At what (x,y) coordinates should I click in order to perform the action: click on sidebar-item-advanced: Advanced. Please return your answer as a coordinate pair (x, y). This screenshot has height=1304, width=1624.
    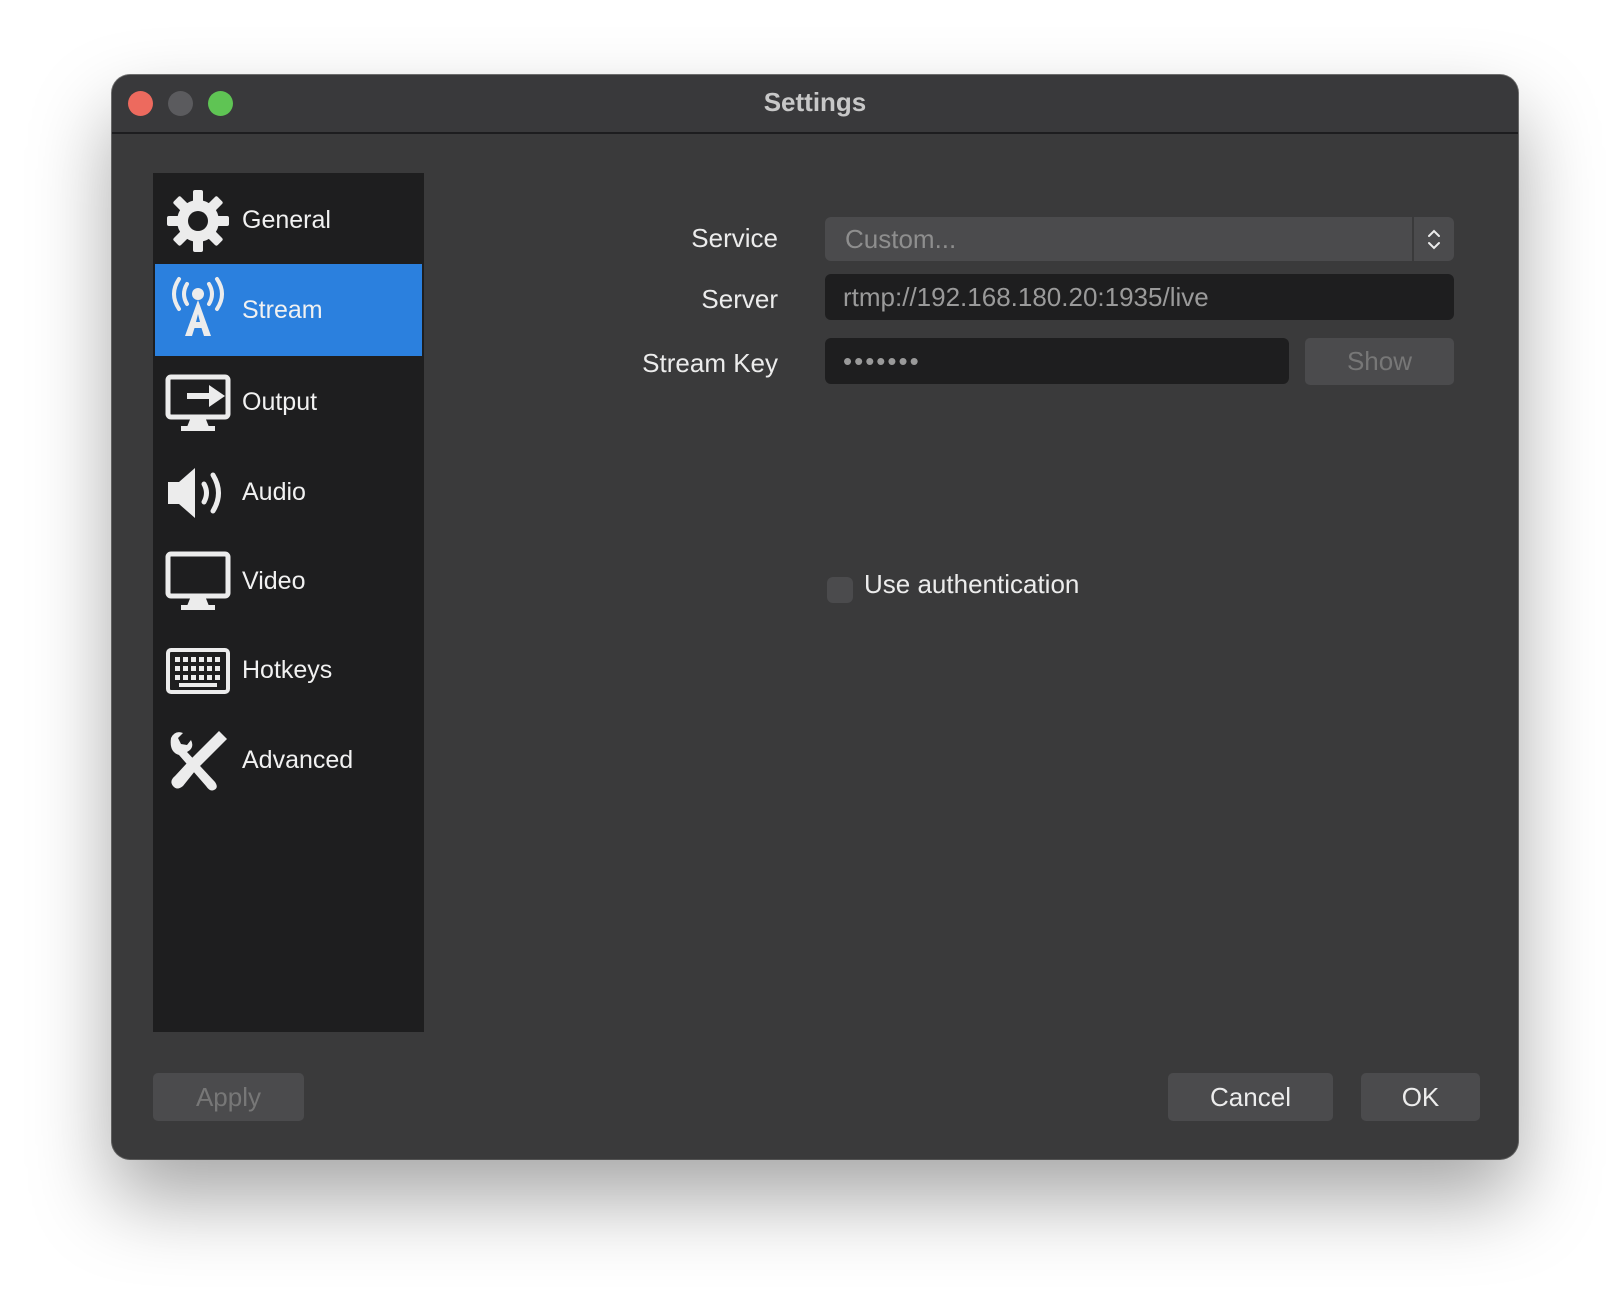
    Looking at the image, I should click on (288, 760).